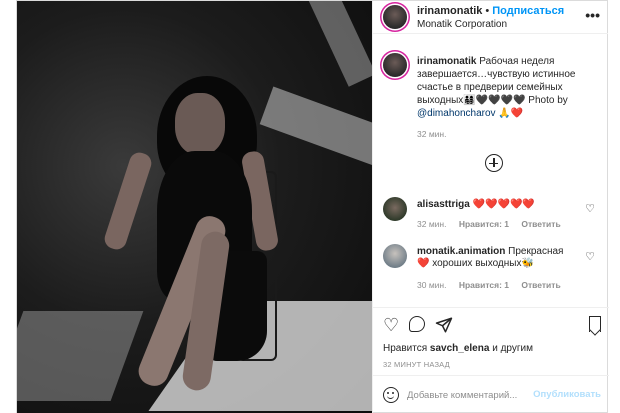 This screenshot has height=413, width=620. I want to click on comment-username: monatik.animation, so click(461, 251).